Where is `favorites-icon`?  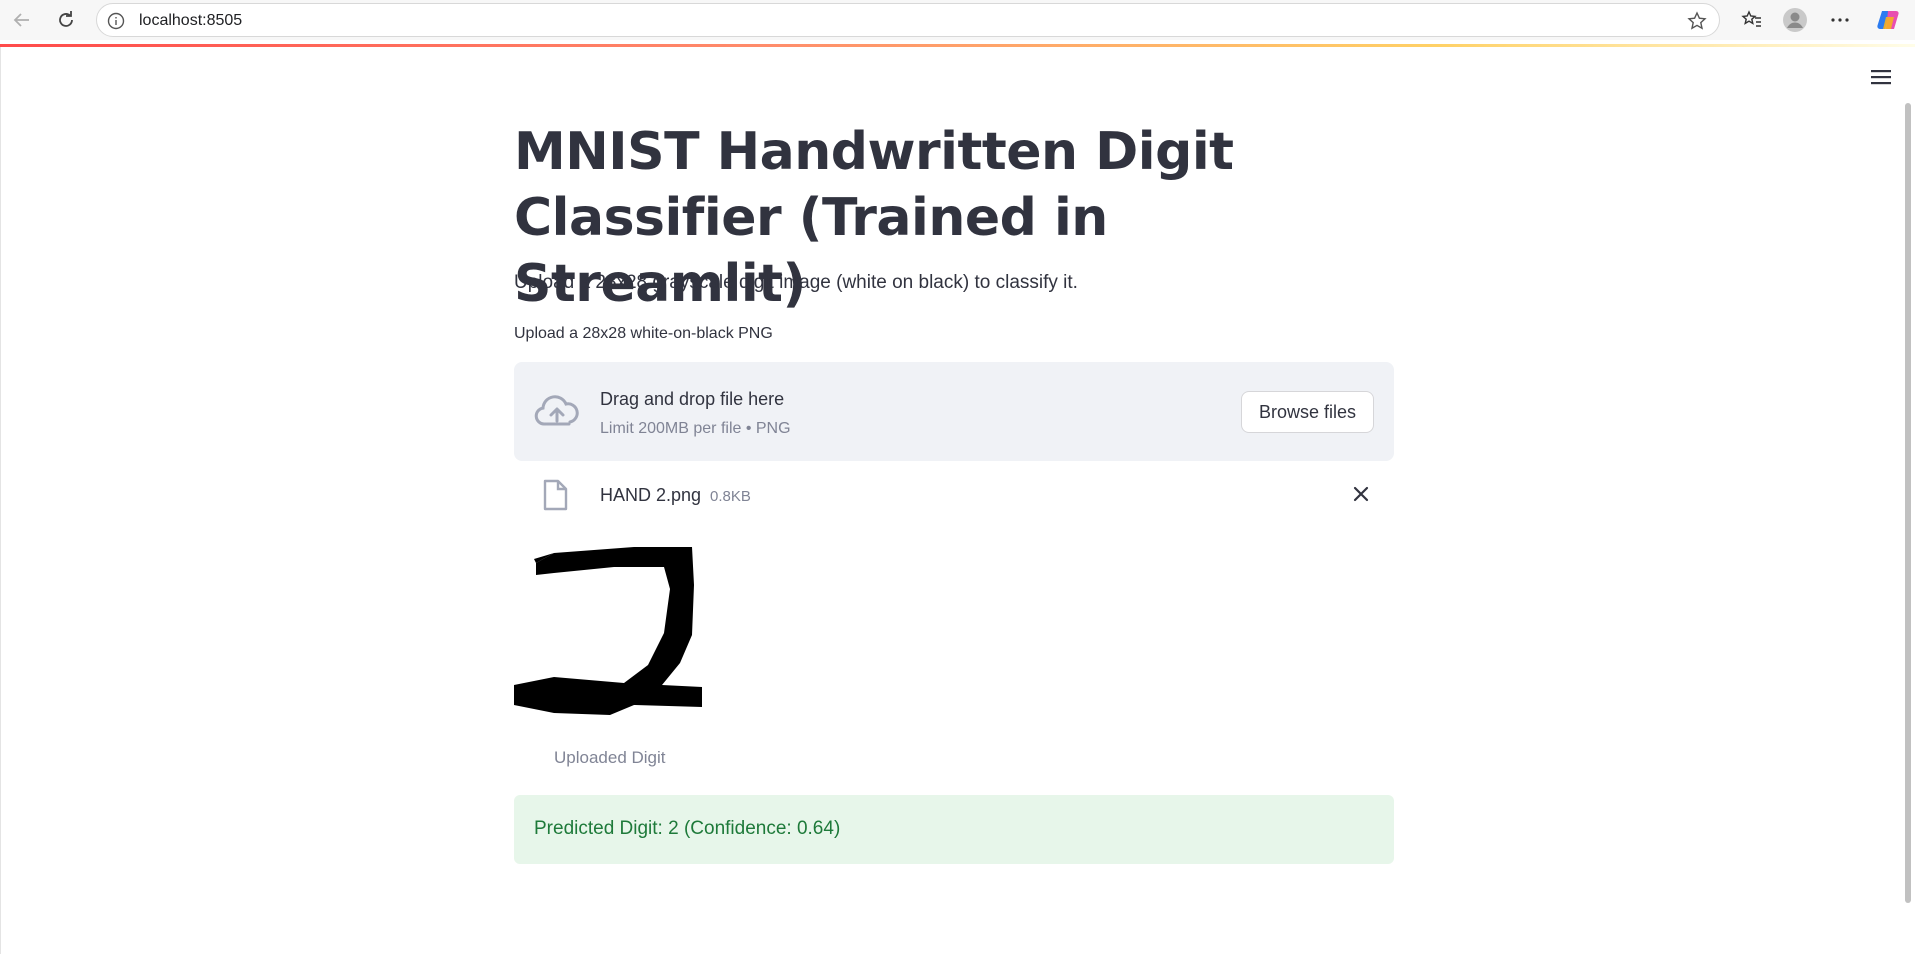 favorites-icon is located at coordinates (1752, 20).